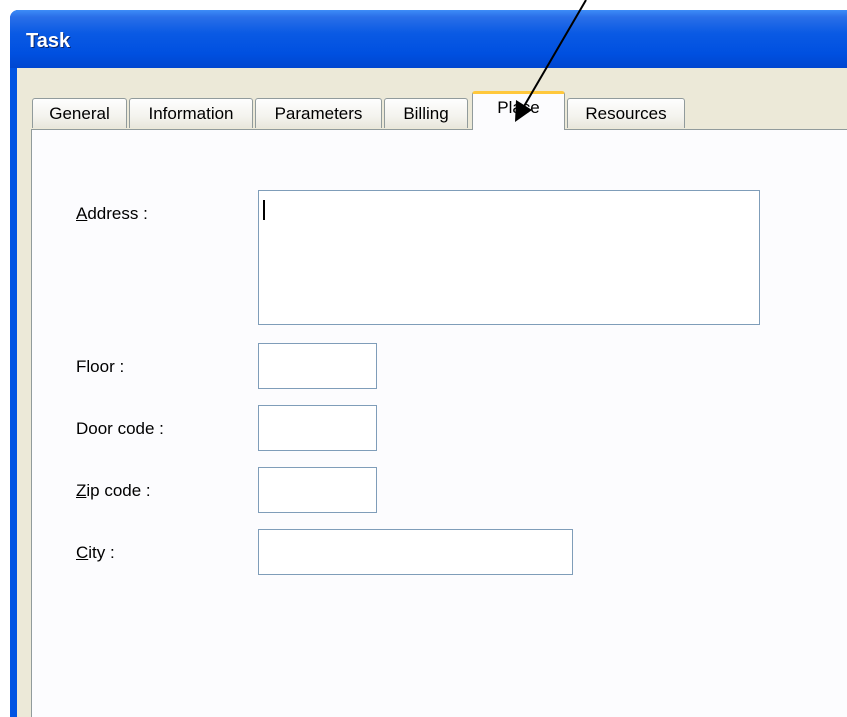 The height and width of the screenshot is (717, 847). What do you see at coordinates (318, 113) in the screenshot?
I see `tab-parameters: Parameters` at bounding box center [318, 113].